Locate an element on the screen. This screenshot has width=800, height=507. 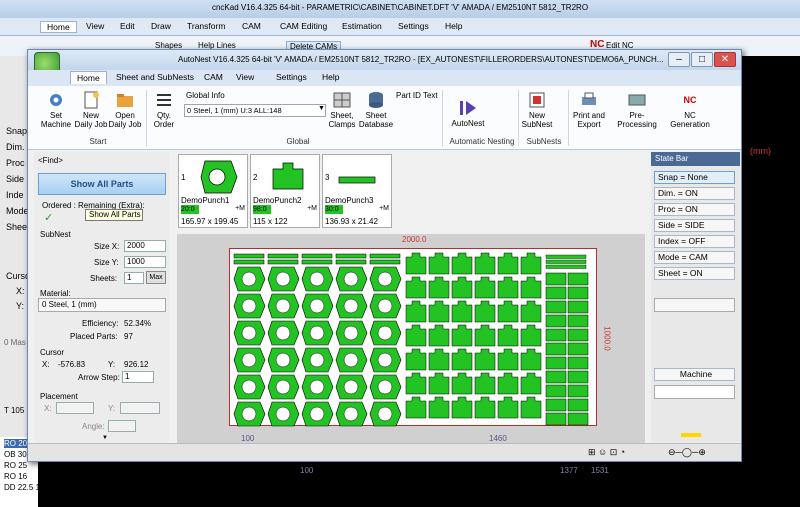
state-proc-button: Proc = ON is located at coordinates (694, 209).